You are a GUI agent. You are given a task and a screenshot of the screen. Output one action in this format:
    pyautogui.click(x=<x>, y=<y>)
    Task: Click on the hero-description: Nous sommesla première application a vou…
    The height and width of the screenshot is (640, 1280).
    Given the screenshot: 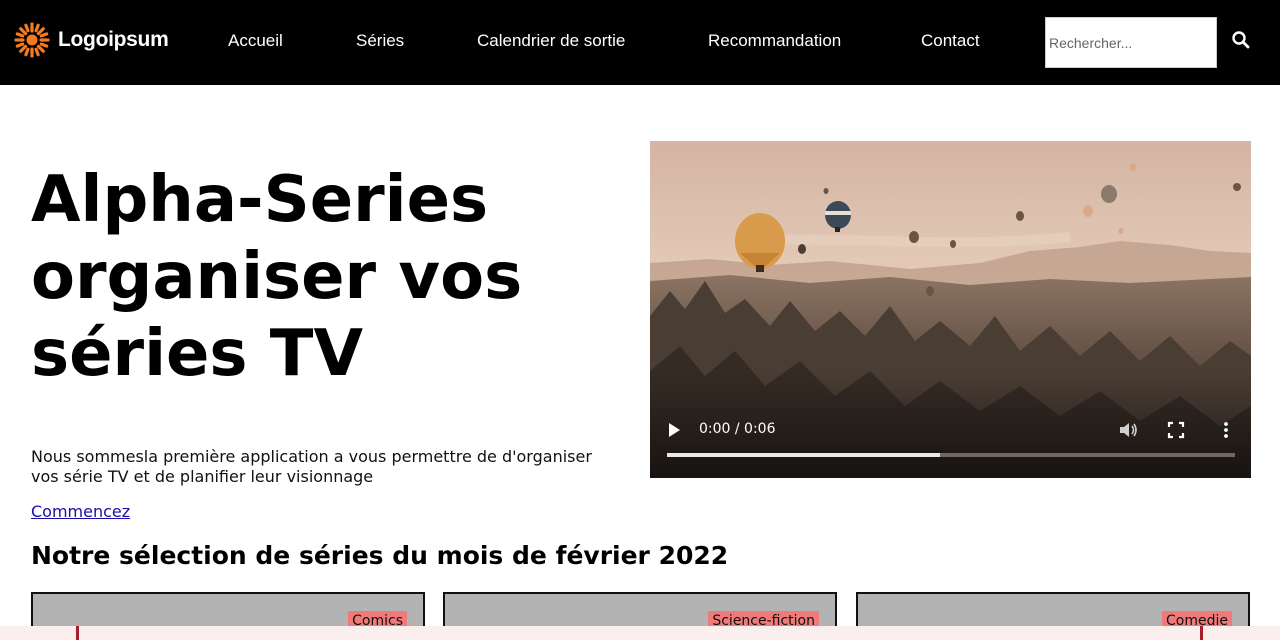 What is the action you would take?
    pyautogui.click(x=311, y=466)
    